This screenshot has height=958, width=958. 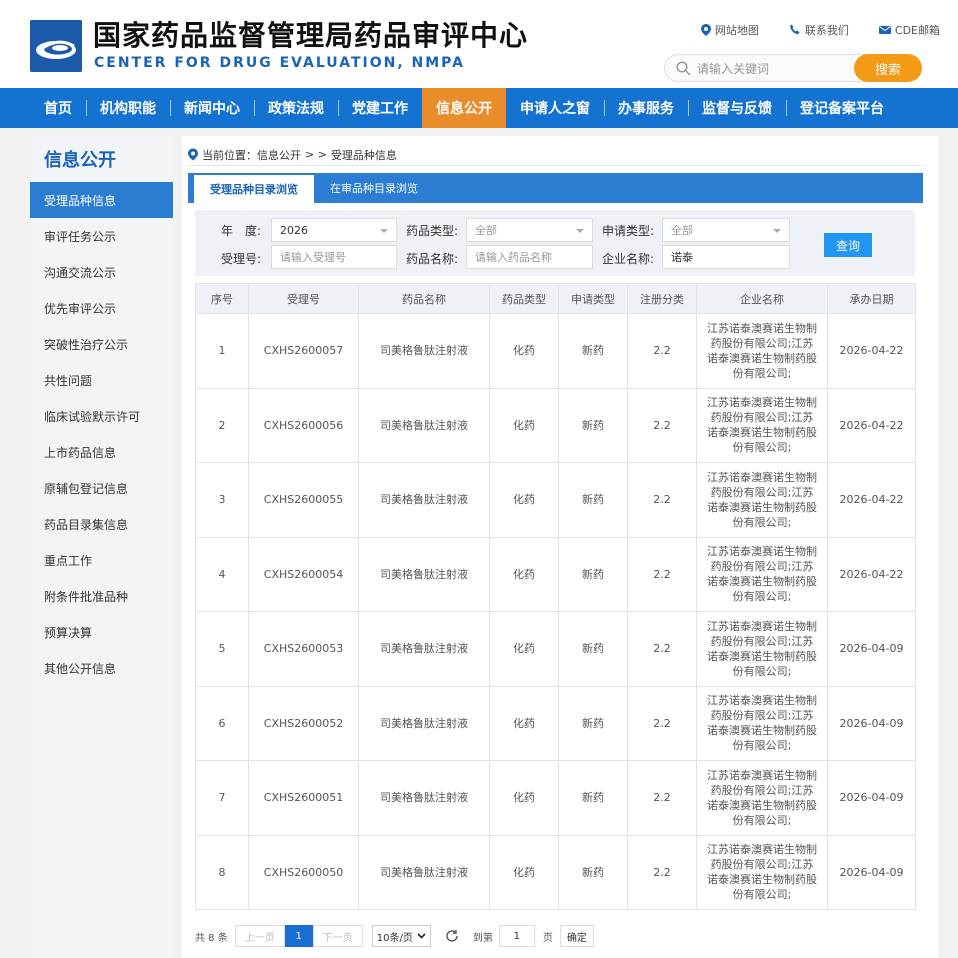 What do you see at coordinates (334, 230) in the screenshot?
I see `year-select: 2026` at bounding box center [334, 230].